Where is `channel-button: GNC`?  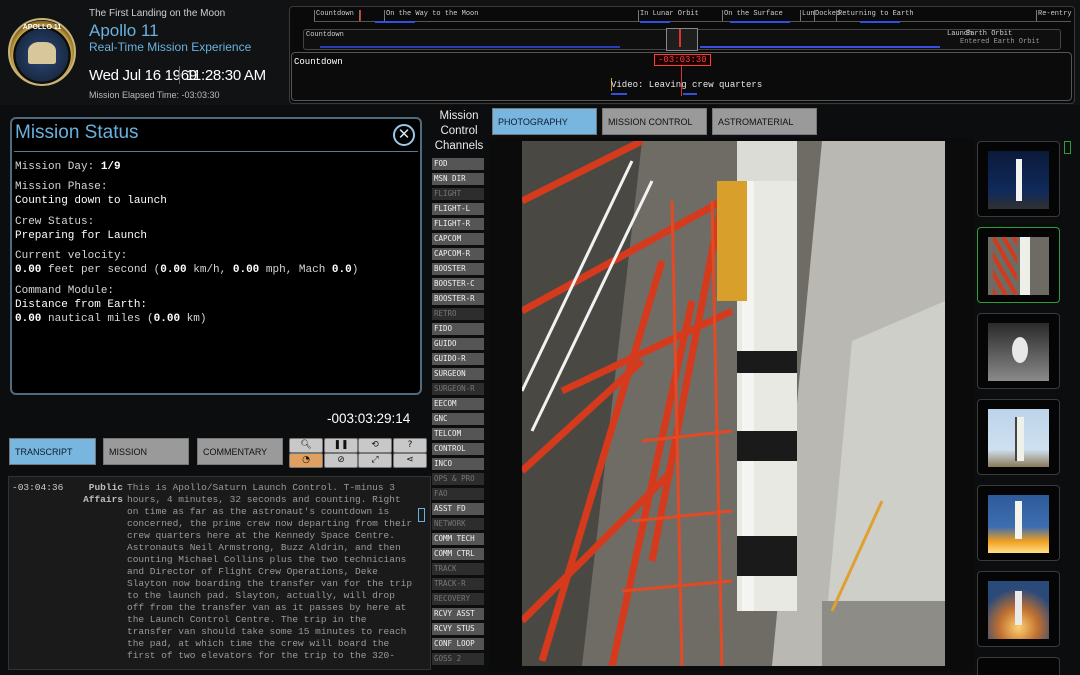
channel-button: GNC is located at coordinates (458, 419).